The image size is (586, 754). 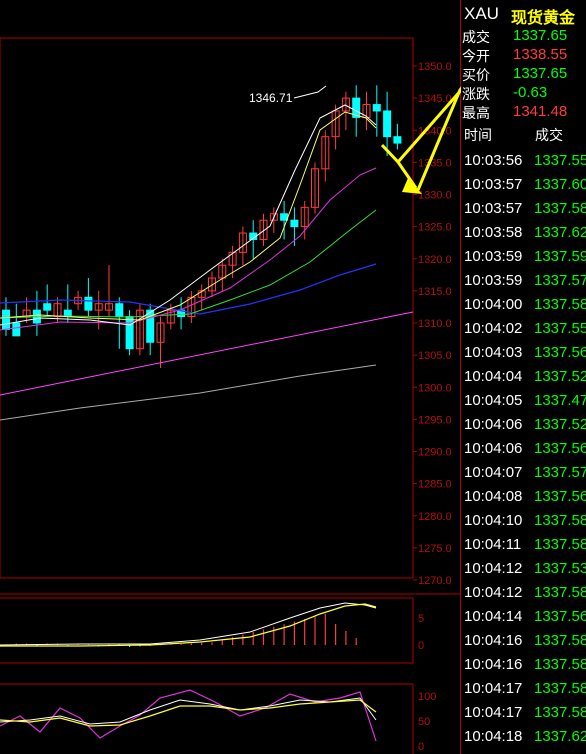 I want to click on kdj-axis-label: 0, so click(x=421, y=747).